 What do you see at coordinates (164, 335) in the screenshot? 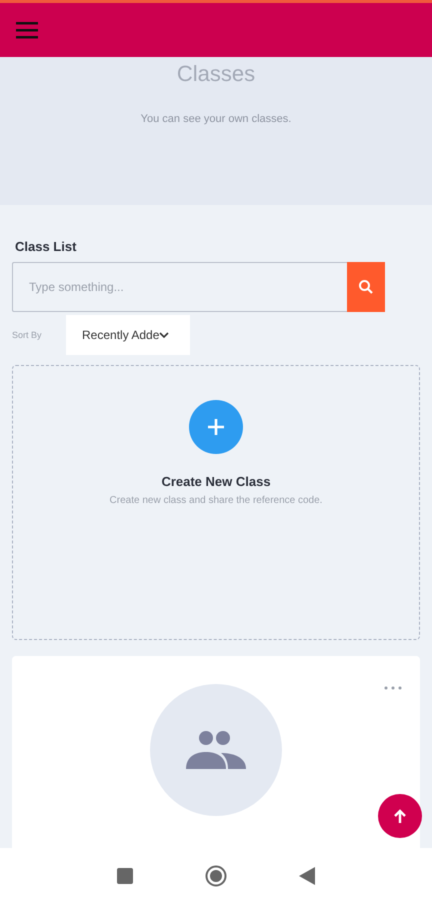
I see `chevron-icon` at bounding box center [164, 335].